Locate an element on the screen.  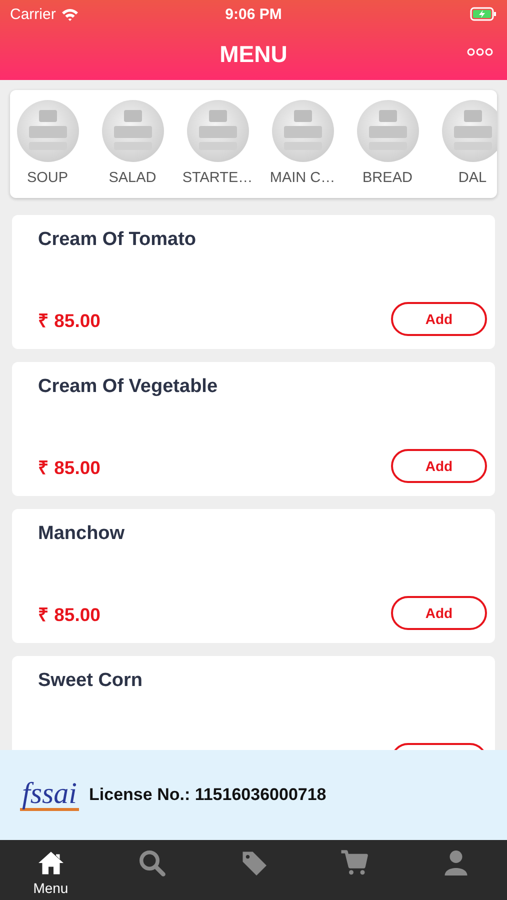
page-title: MENU is located at coordinates (254, 54).